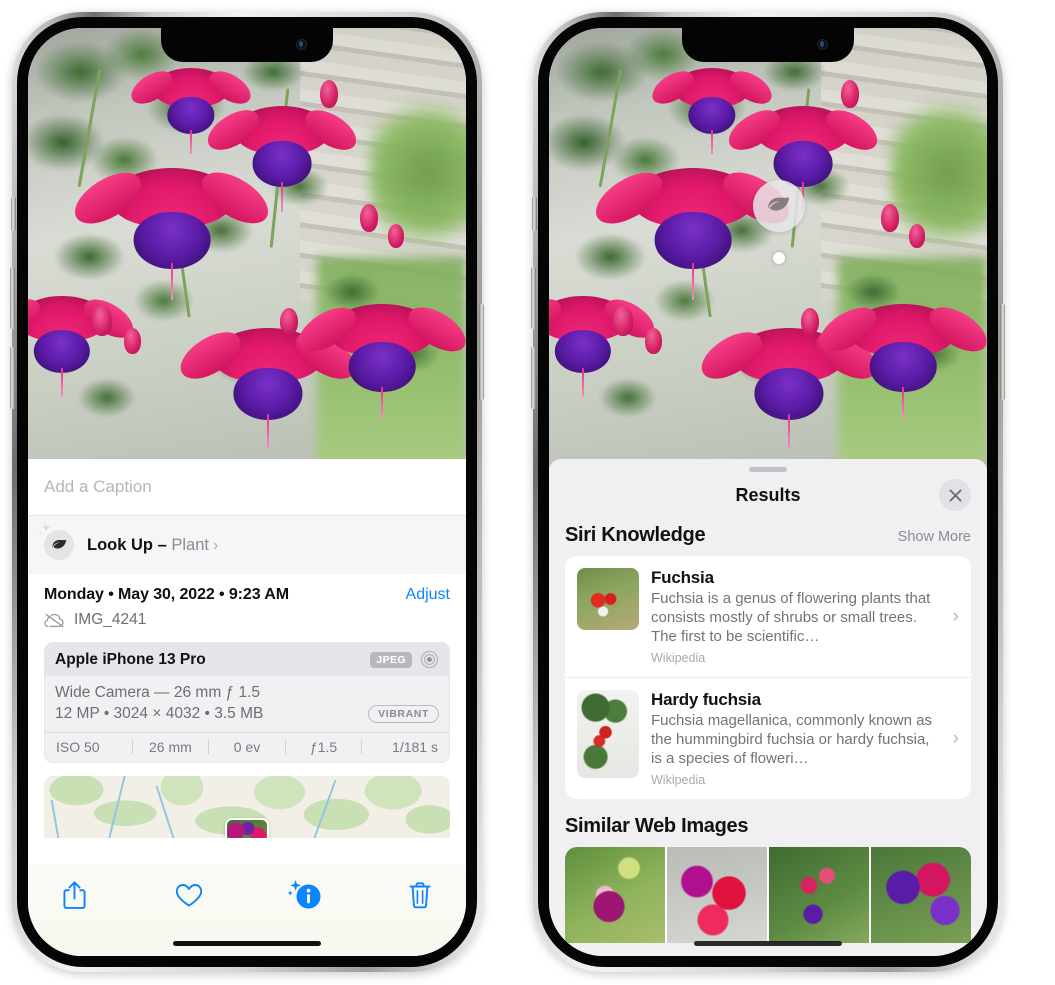  I want to click on knowledge-title: Hardy fuchsia, so click(706, 700).